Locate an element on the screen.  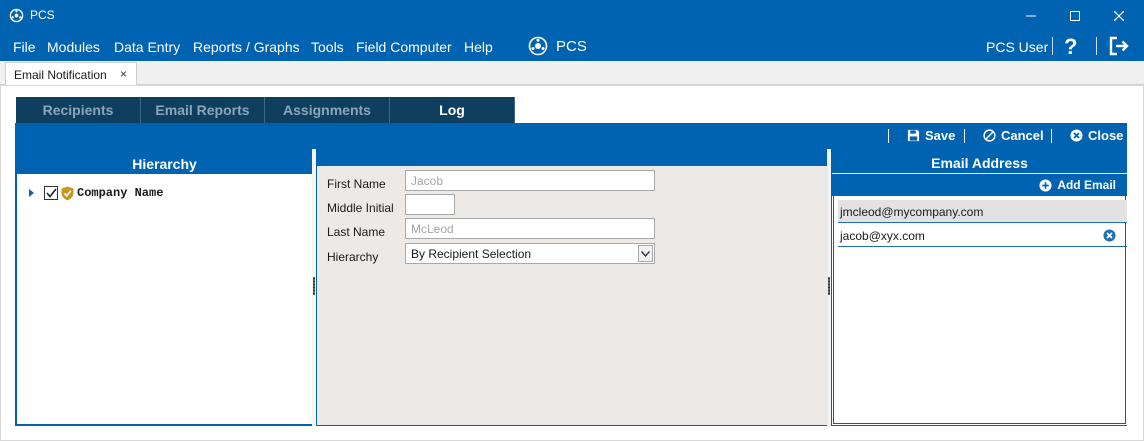
hierarchy-select: By Recipient Selection is located at coordinates (530, 253).